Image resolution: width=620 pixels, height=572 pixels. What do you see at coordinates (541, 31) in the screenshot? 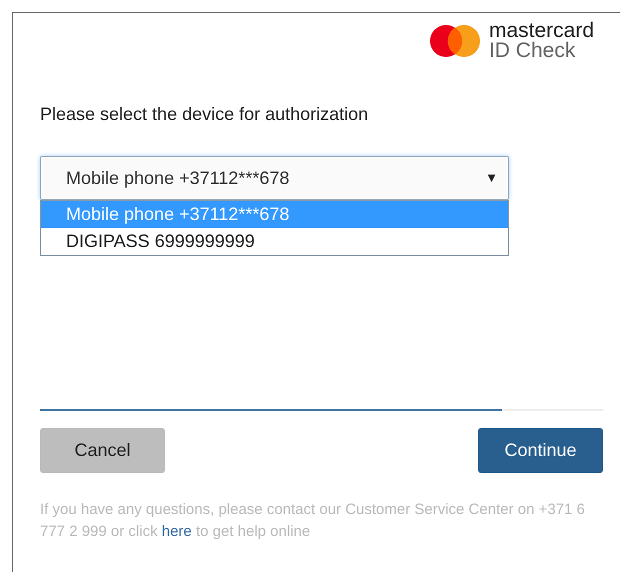
I see `brand-name: mastercard` at bounding box center [541, 31].